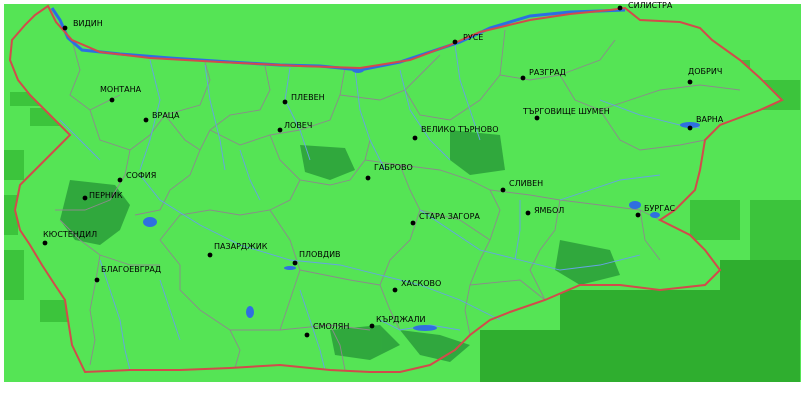 The image size is (805, 413). What do you see at coordinates (523, 78) in the screenshot?
I see `city-marker-razgrad` at bounding box center [523, 78].